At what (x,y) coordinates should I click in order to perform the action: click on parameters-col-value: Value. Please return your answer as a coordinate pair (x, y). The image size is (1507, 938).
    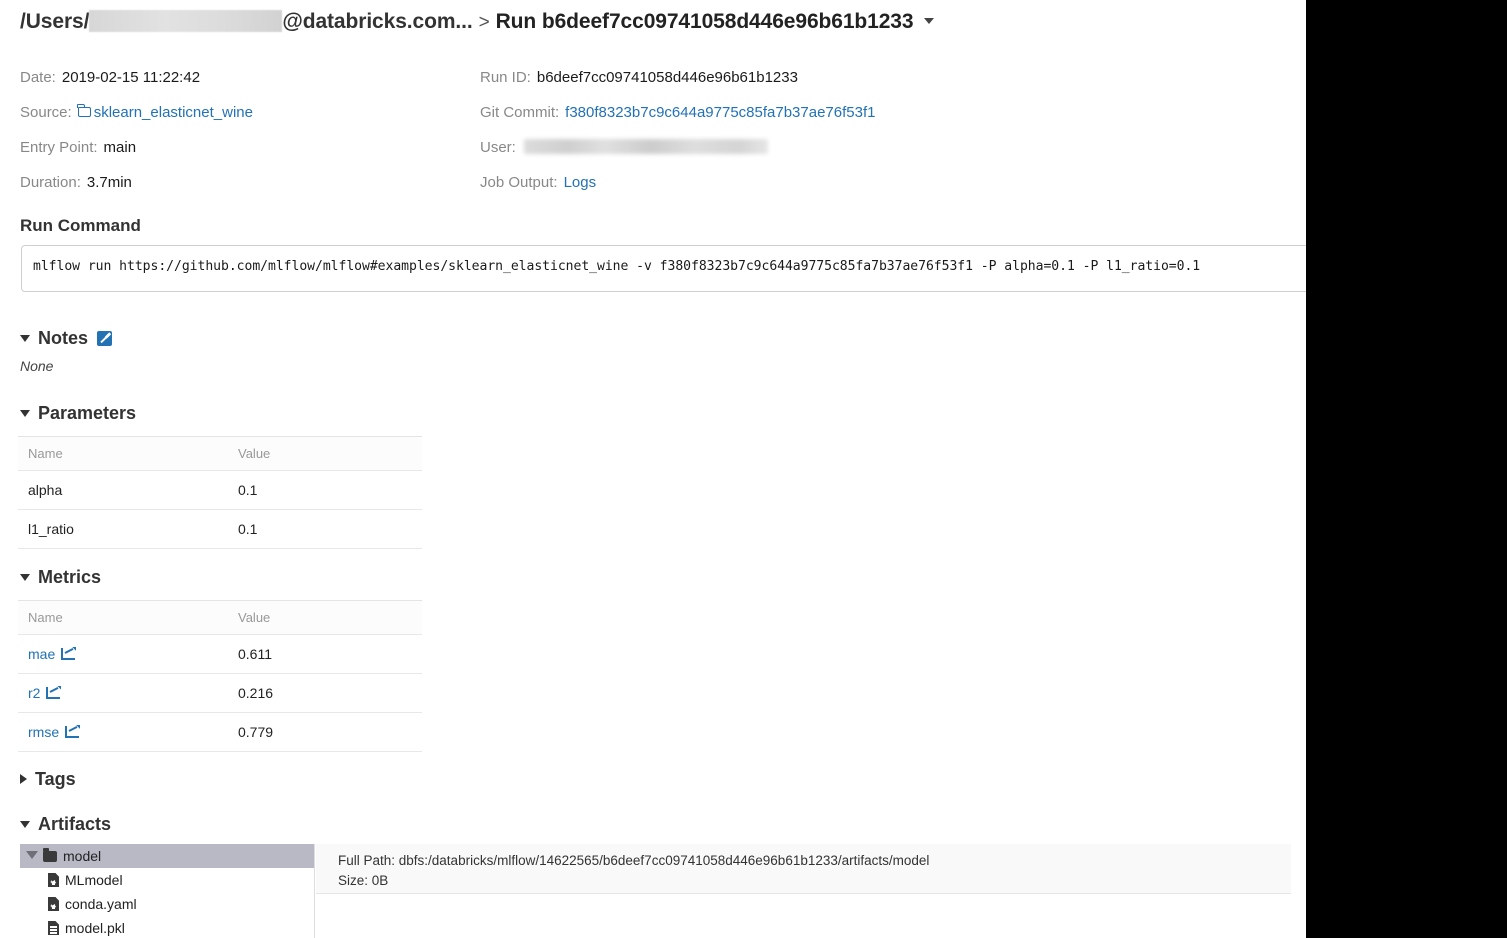
    Looking at the image, I should click on (325, 453).